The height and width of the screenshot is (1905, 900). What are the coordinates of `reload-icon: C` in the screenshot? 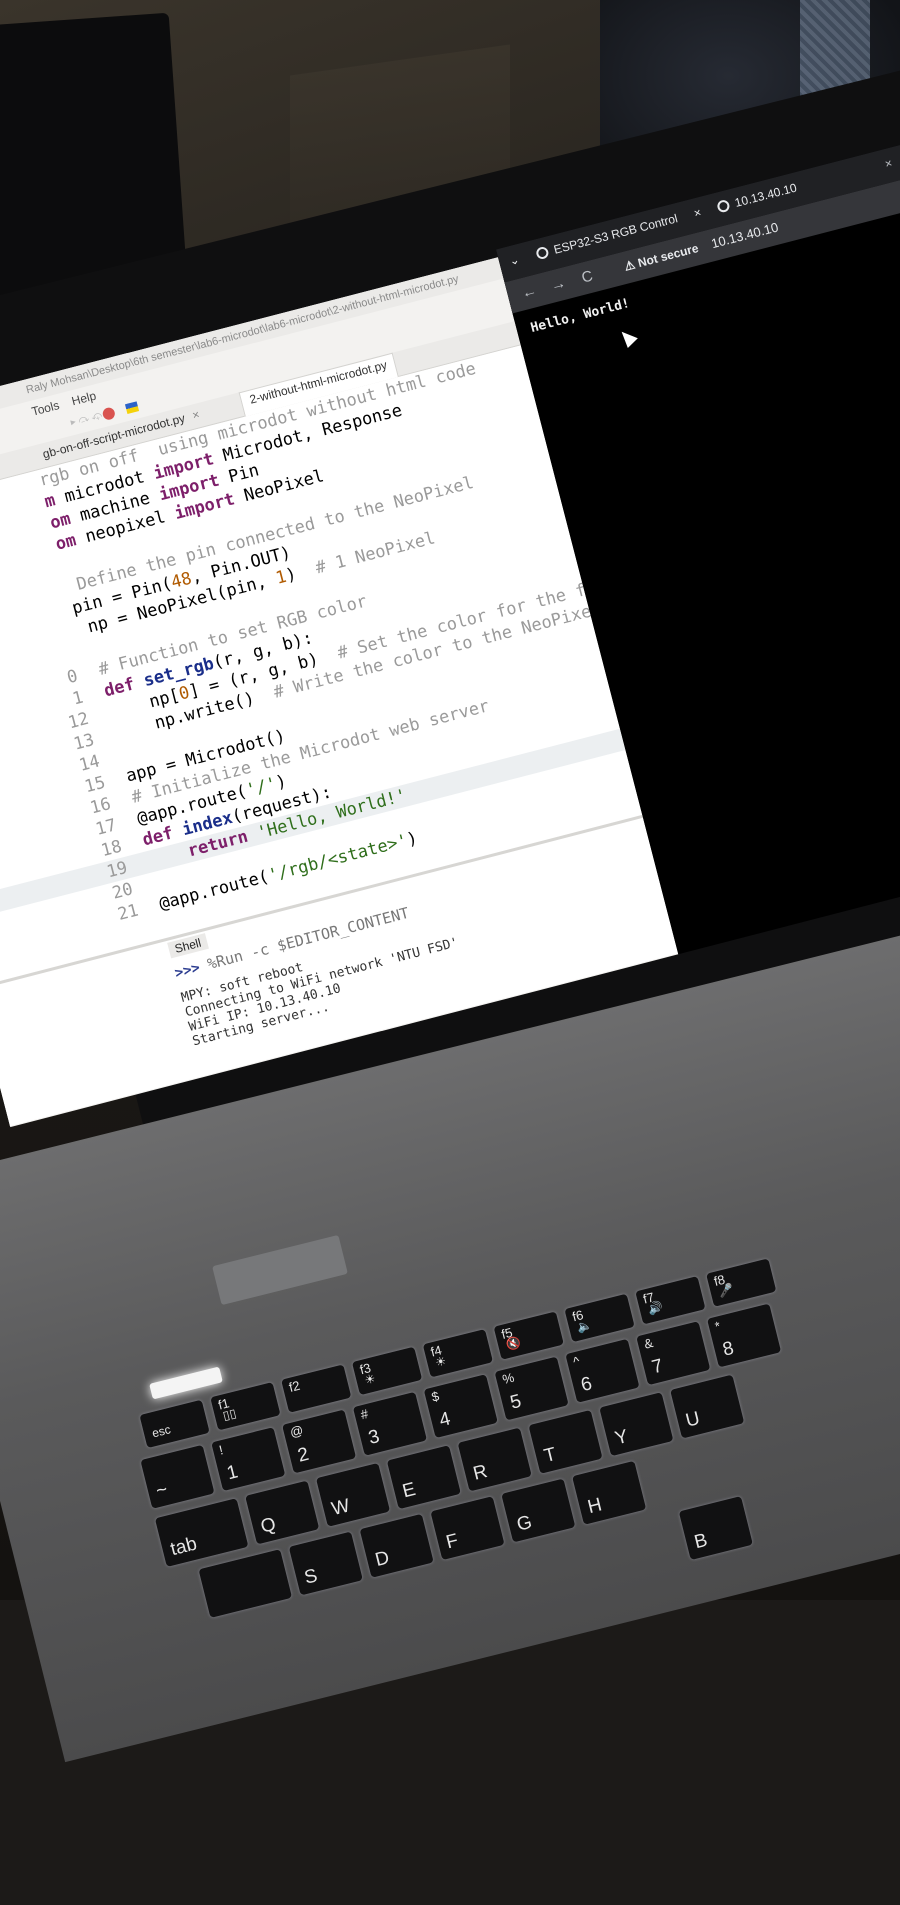 It's located at (587, 276).